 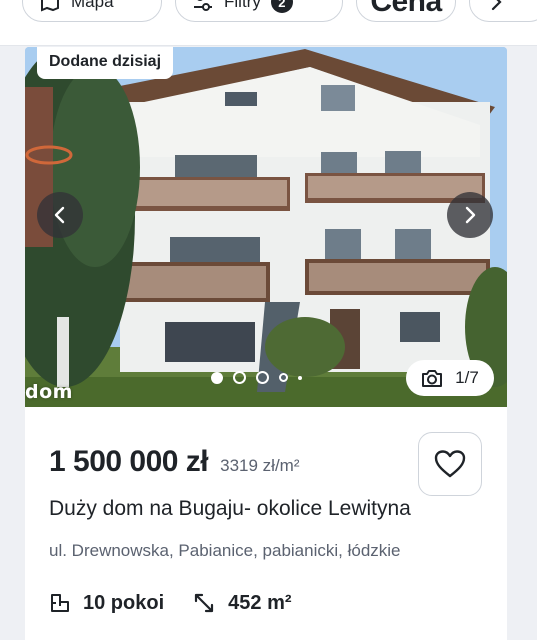 I want to click on camera-icon, so click(x=432, y=378).